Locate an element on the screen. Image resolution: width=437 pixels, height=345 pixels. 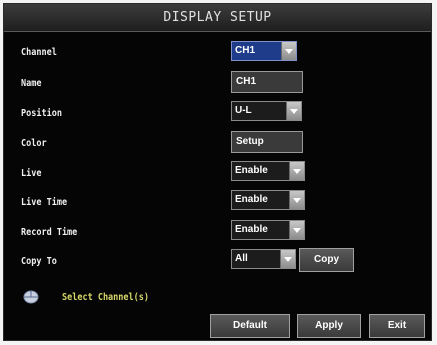
window-title: DISPLAY SETUP is located at coordinates (217, 18).